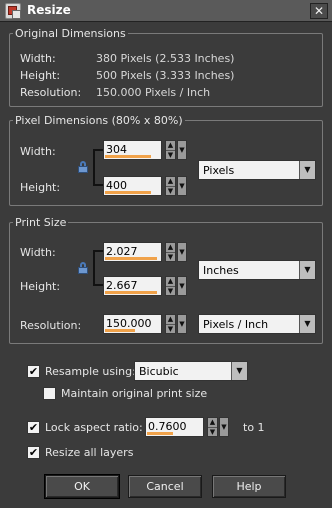 Image resolution: width=332 pixels, height=508 pixels. What do you see at coordinates (38, 58) in the screenshot?
I see `original-width-label: Width:` at bounding box center [38, 58].